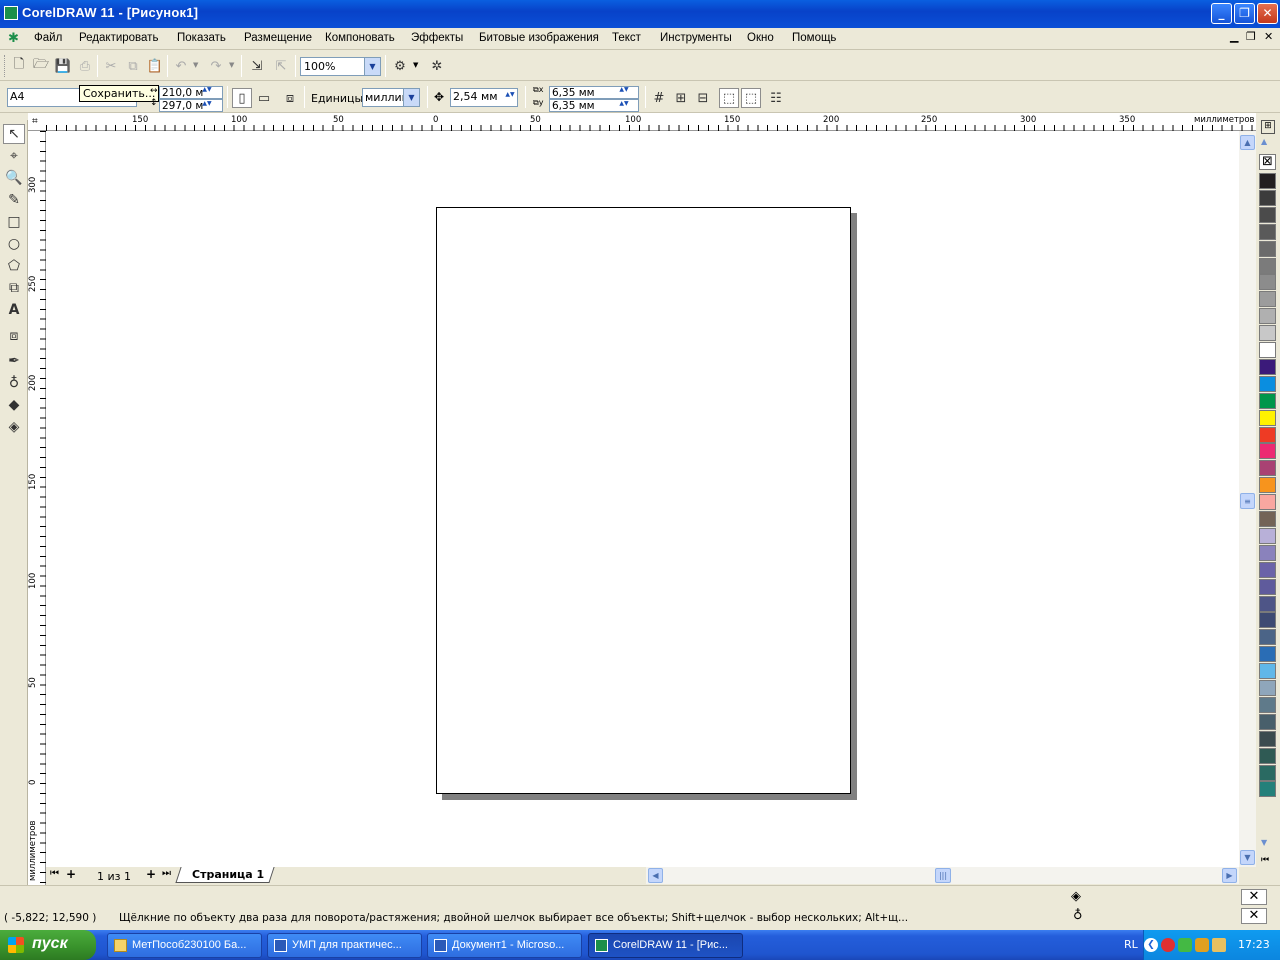  Describe the element at coordinates (760, 38) in the screenshot. I see `menu-window: Окно` at that location.